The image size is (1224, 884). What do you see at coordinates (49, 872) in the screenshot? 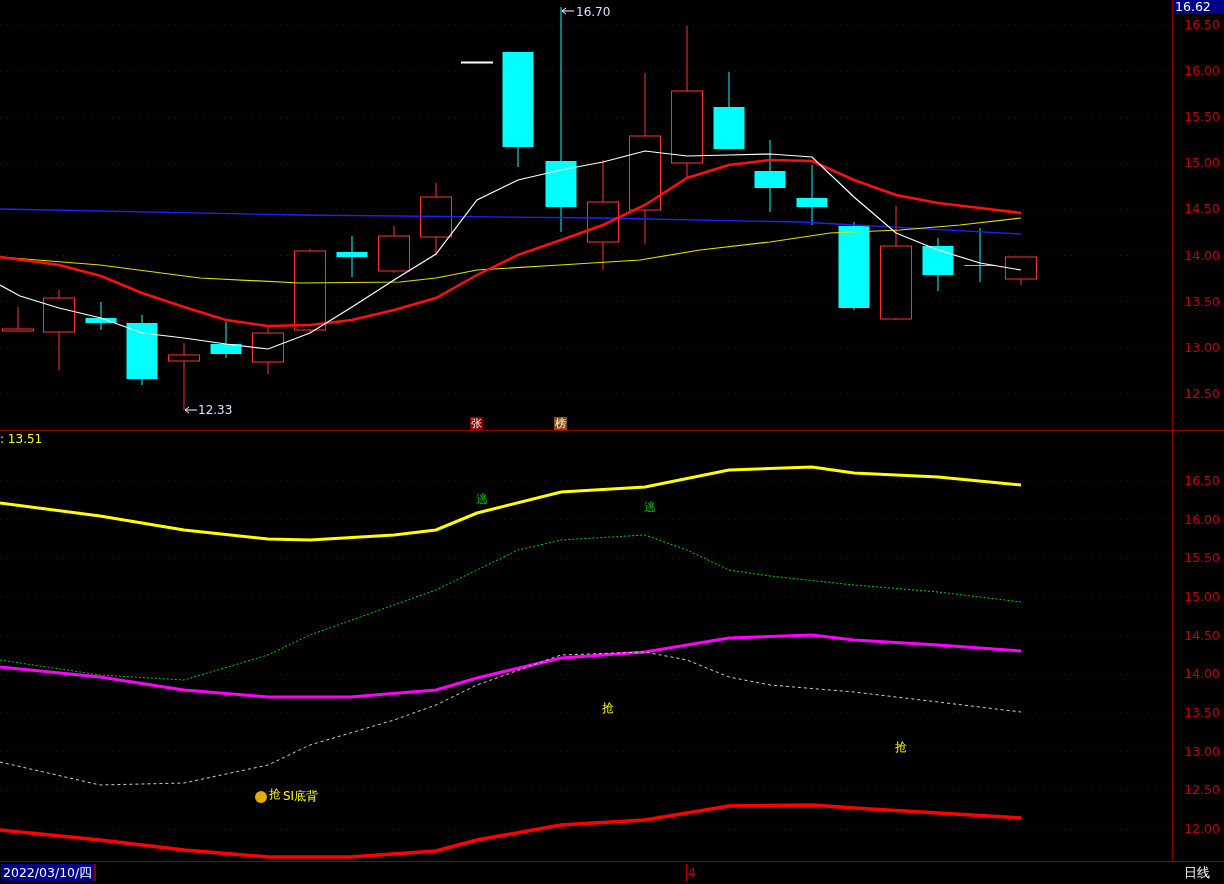
I see `date-label: 2022/03/10/四` at bounding box center [49, 872].